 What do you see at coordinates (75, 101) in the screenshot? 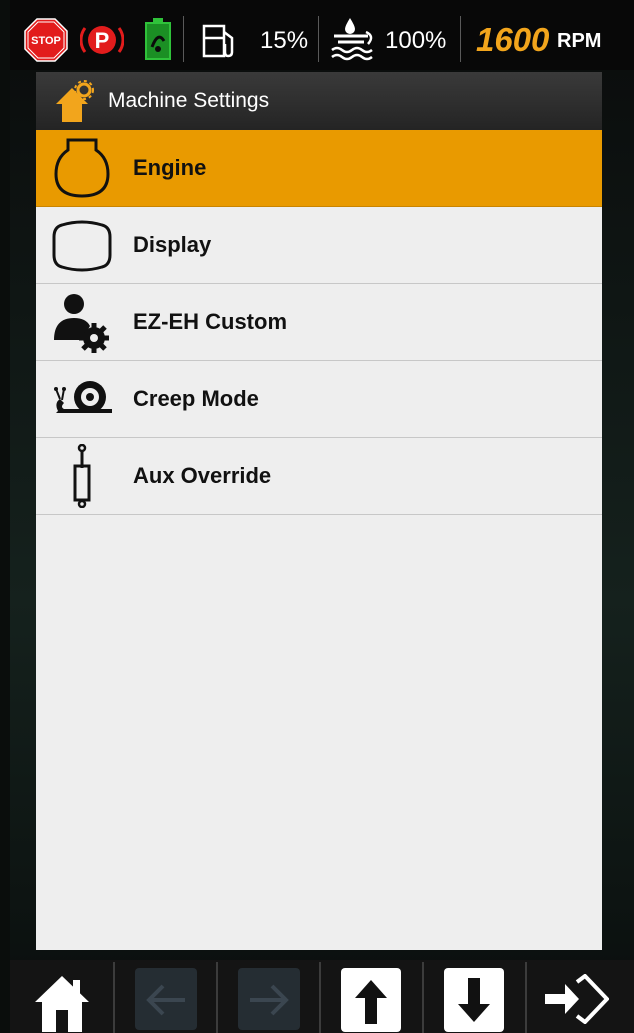
I see `home-gear-icon` at bounding box center [75, 101].